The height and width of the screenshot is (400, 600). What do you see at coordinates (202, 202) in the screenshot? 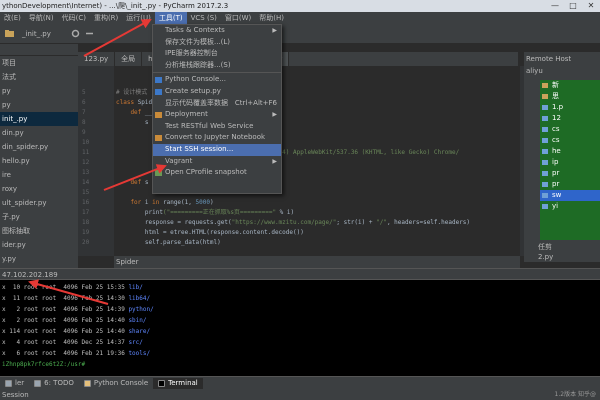
I see `code-token: 5000` at bounding box center [202, 202].